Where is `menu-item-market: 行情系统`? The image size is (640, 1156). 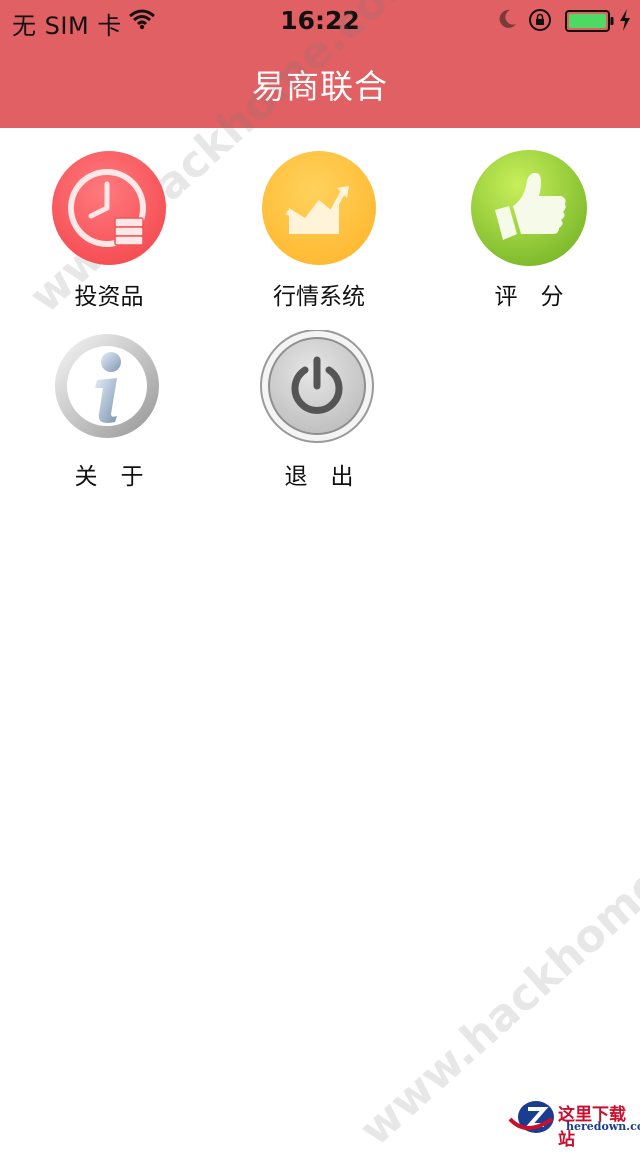 menu-item-market: 行情系统 is located at coordinates (319, 230).